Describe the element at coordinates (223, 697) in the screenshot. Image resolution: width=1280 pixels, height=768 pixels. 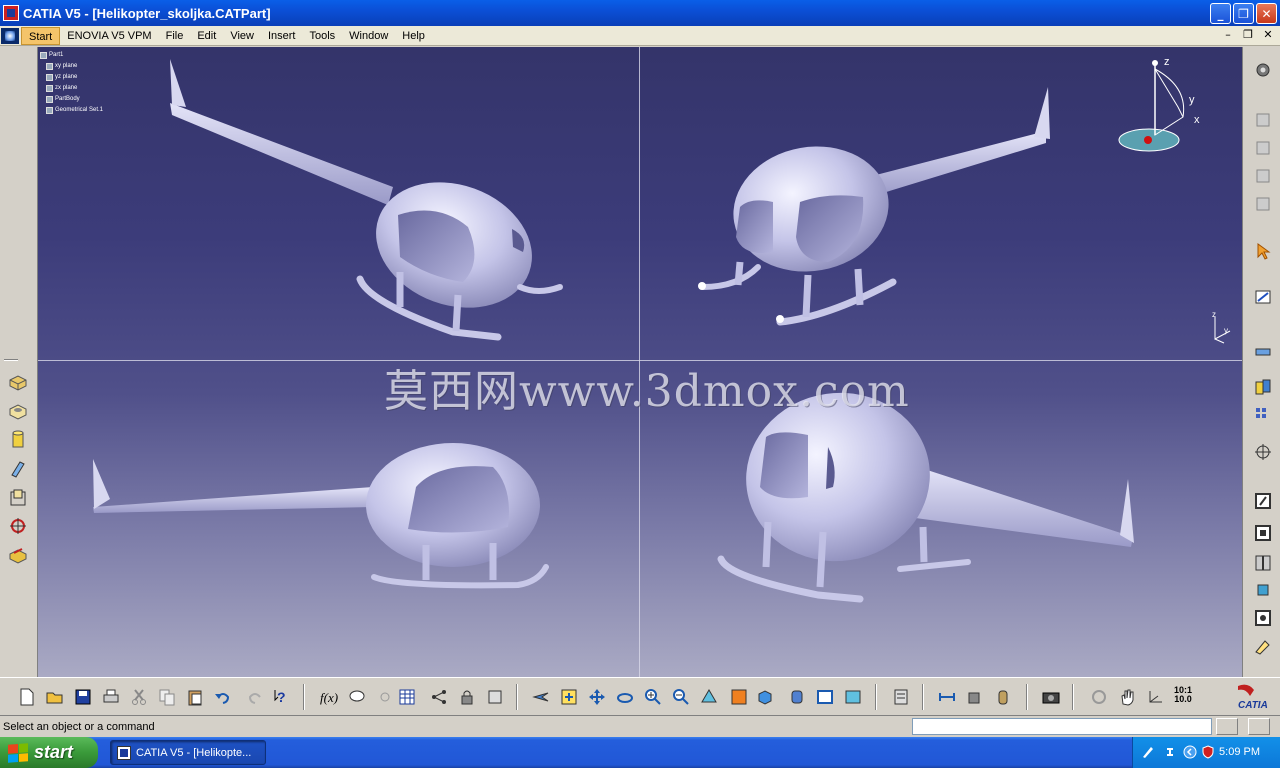
I see `undo-icon` at that location.